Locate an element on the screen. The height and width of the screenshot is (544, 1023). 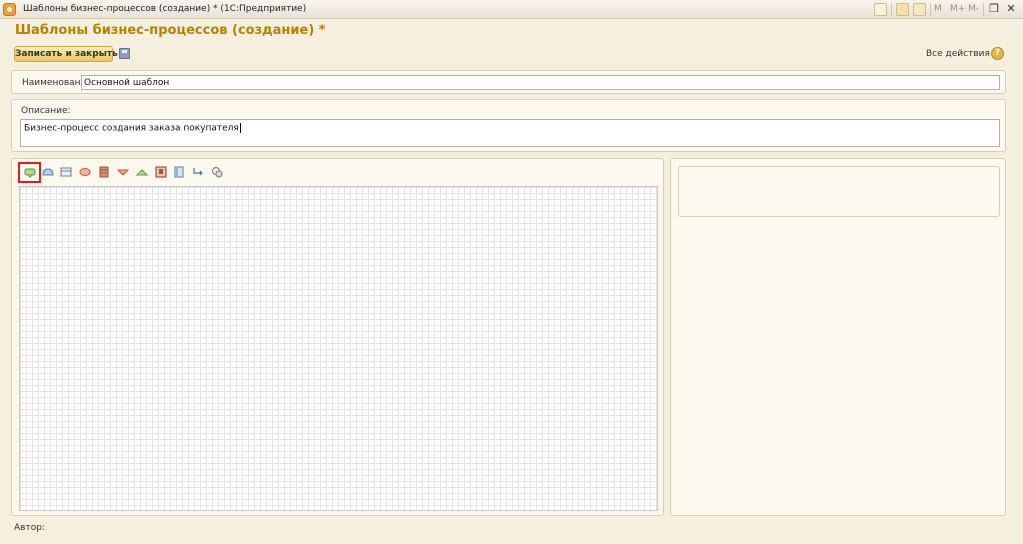
help-icon: ? is located at coordinates (997, 53).